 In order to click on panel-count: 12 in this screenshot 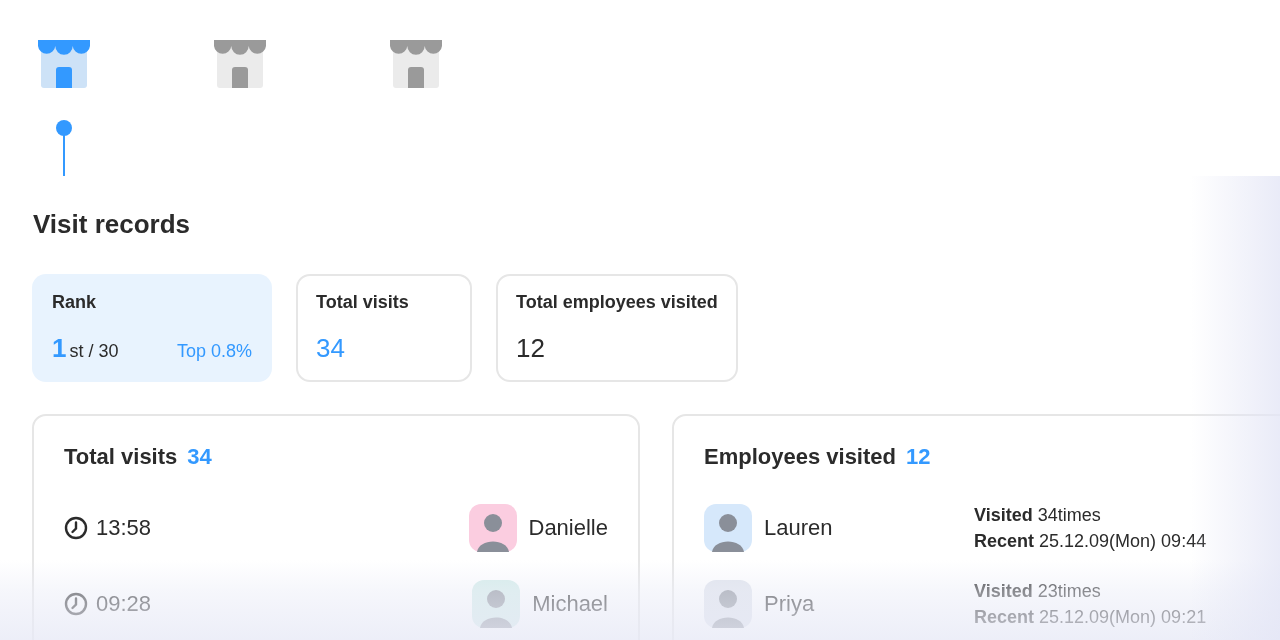, I will do `click(918, 457)`.